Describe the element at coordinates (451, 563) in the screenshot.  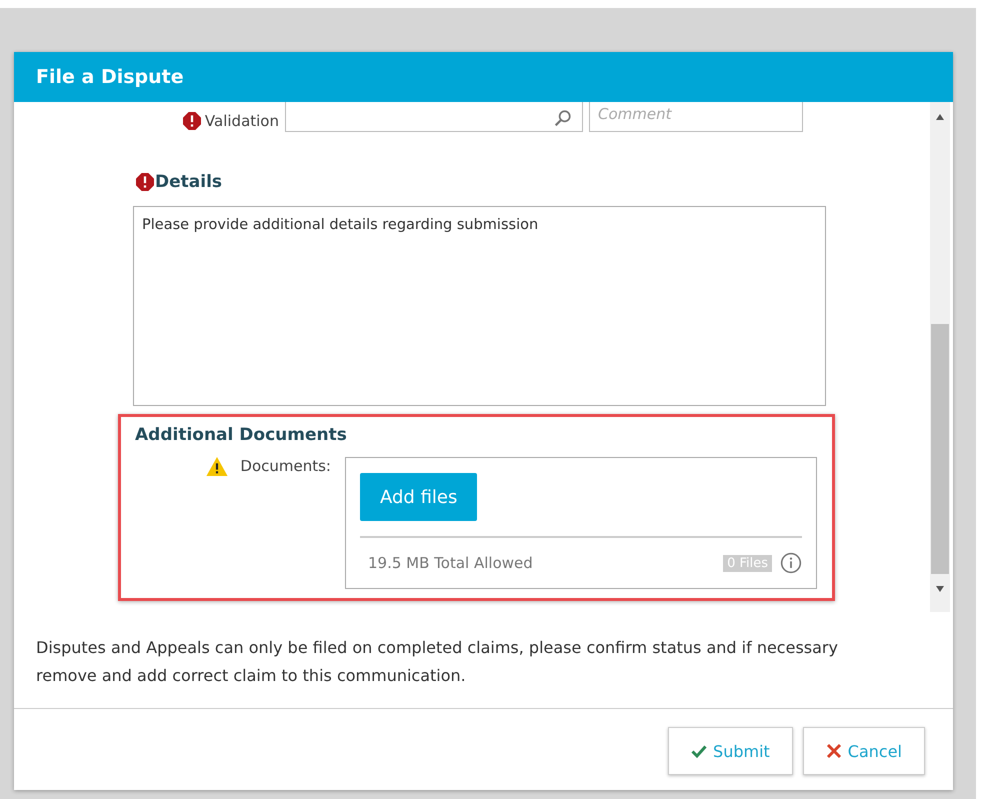
I see `size-limit: 19.5 MB Total Allowed` at that location.